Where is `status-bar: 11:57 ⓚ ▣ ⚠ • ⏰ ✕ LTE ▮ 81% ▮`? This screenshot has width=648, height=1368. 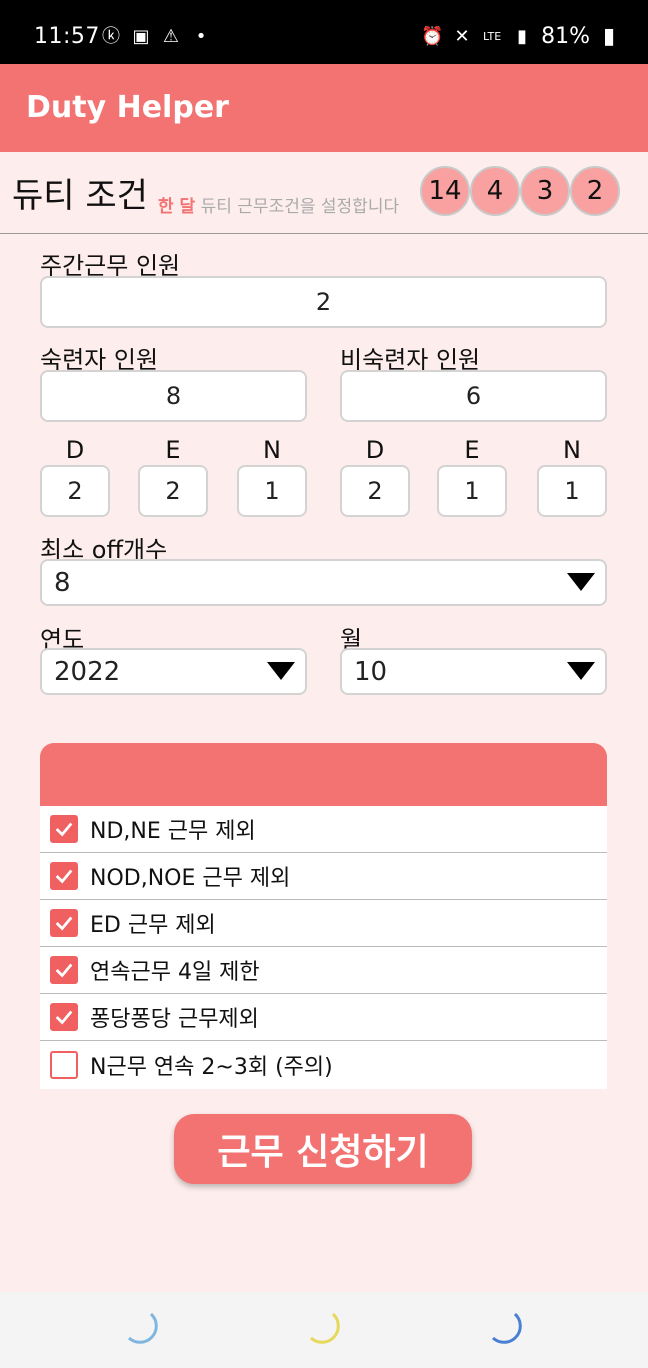 status-bar: 11:57 ⓚ ▣ ⚠ • ⏰ ✕ LTE ▮ 81% ▮ is located at coordinates (324, 32).